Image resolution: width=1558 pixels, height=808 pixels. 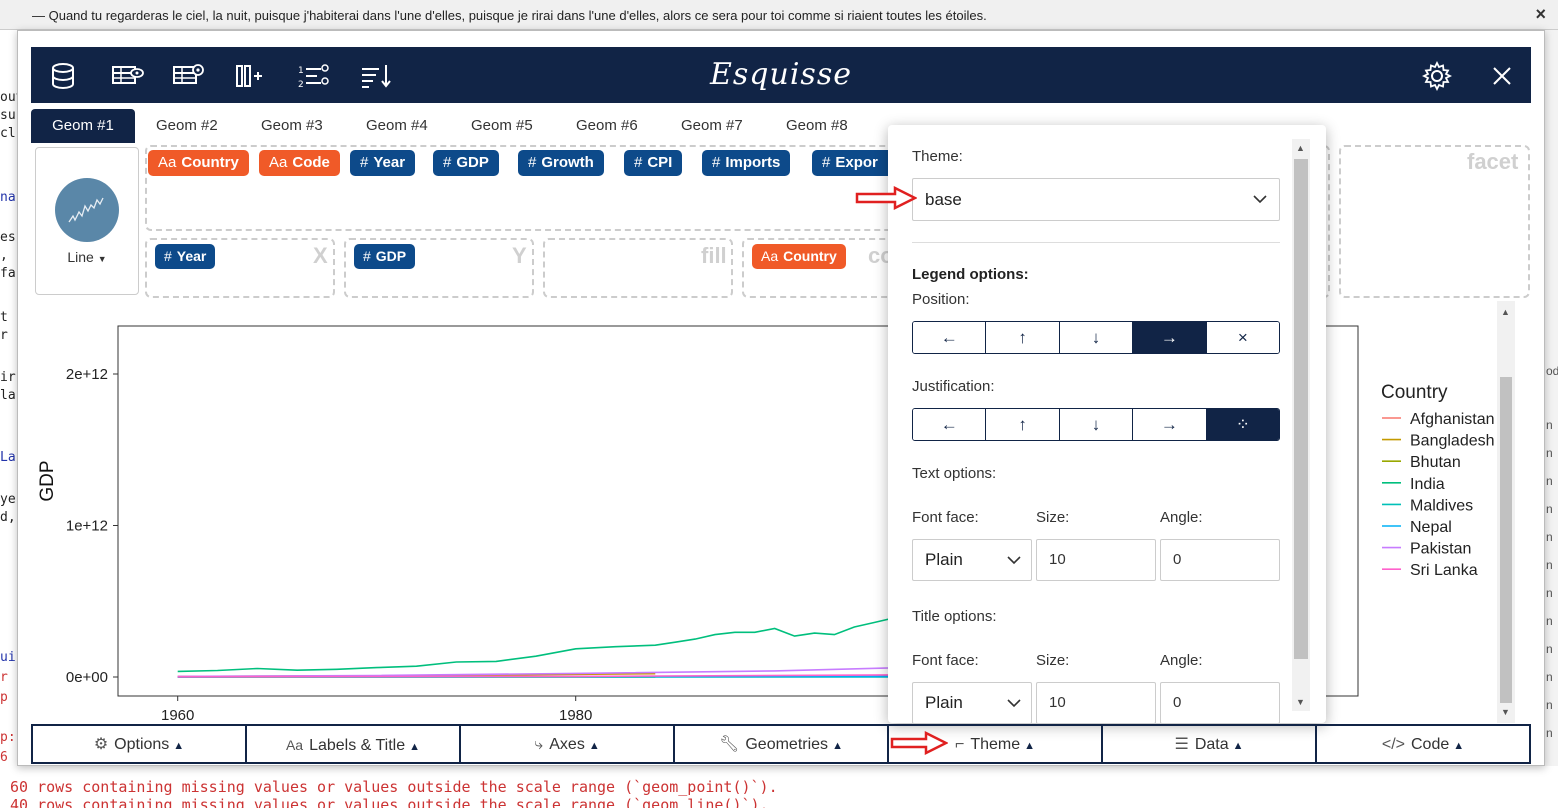 I want to click on legend-justification-group: ← ↑ ↓ → ⁘, so click(x=1096, y=424).